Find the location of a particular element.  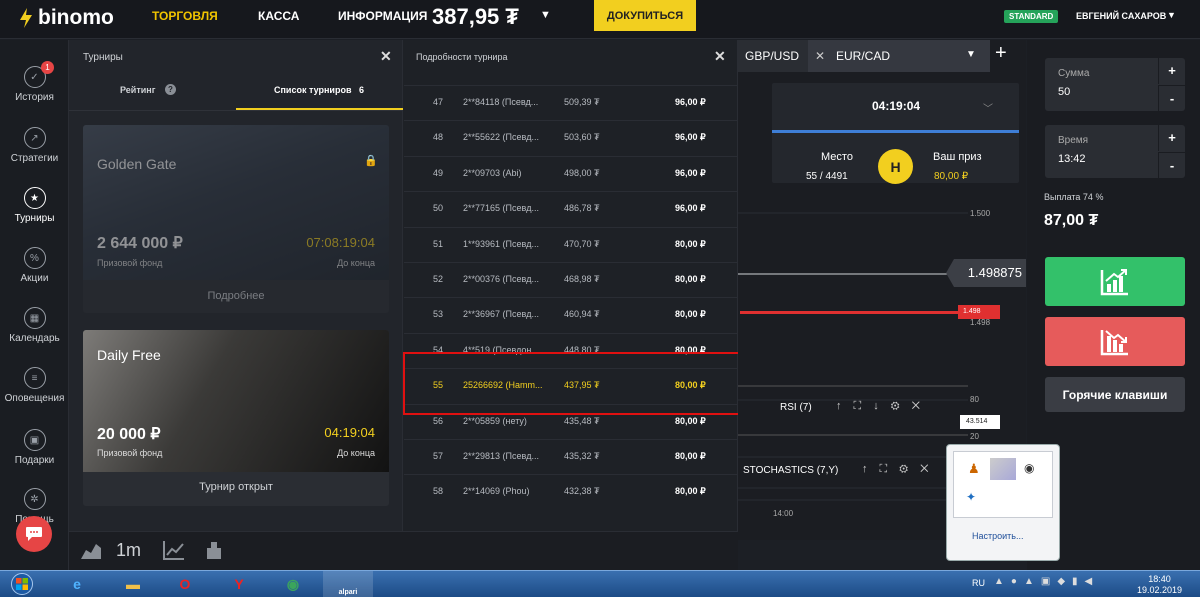

amount-field: Сумма 50 + - is located at coordinates (1115, 84).